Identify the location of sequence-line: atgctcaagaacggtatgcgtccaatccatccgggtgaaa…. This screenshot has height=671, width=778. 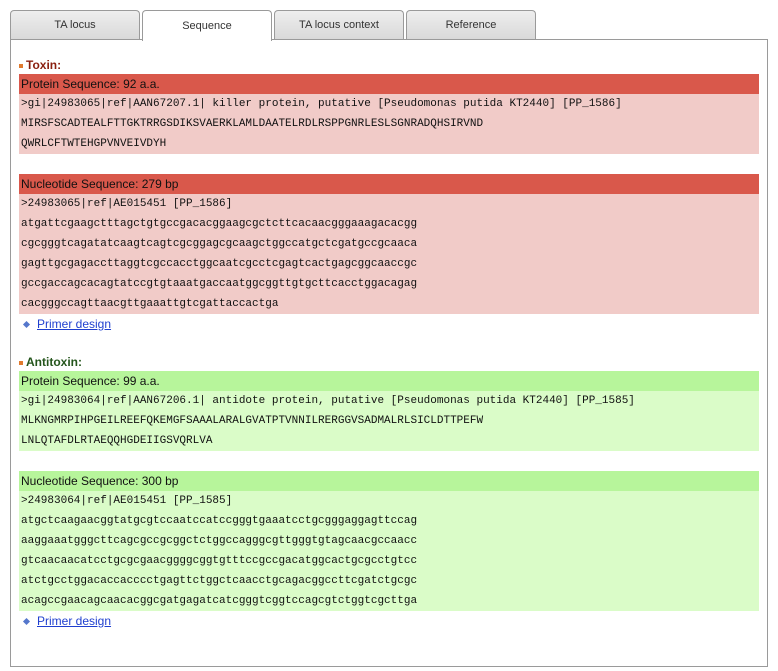
(219, 521).